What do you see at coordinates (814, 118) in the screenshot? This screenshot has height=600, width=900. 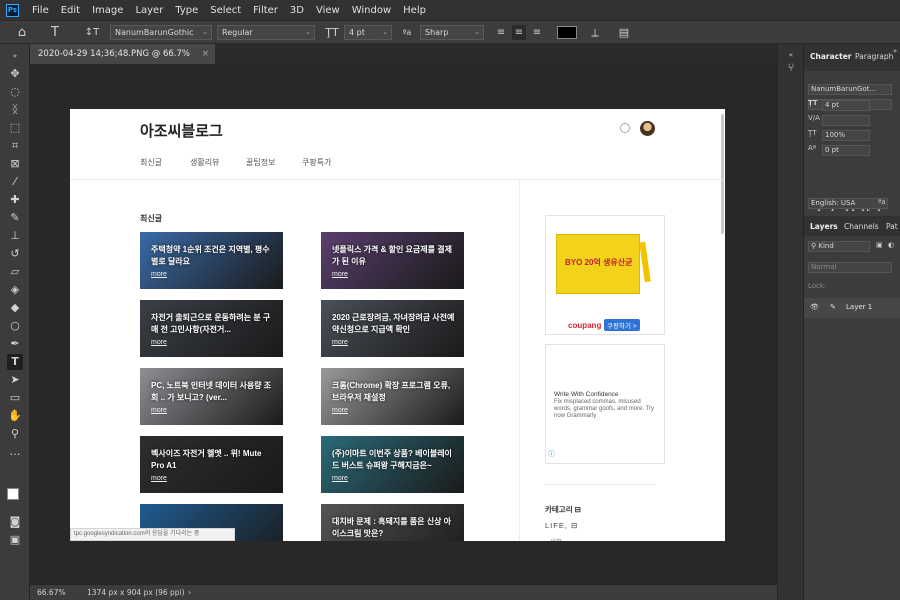 I see `kerning-icon: V/A` at bounding box center [814, 118].